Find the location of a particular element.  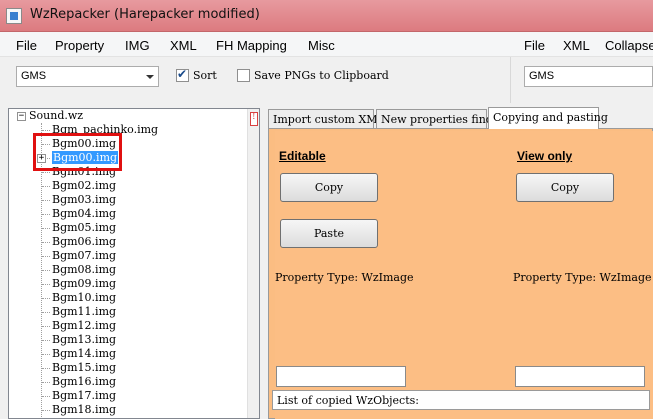

version-select-value: GMS is located at coordinates (34, 76).